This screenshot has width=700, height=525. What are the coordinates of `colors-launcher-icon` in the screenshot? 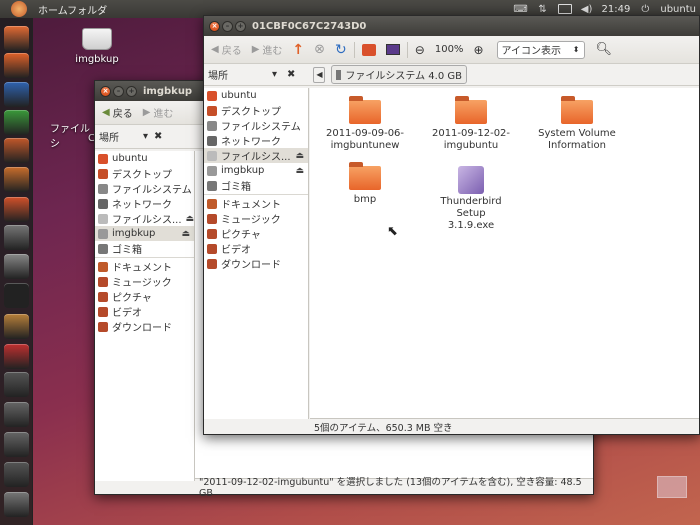 It's located at (16, 356).